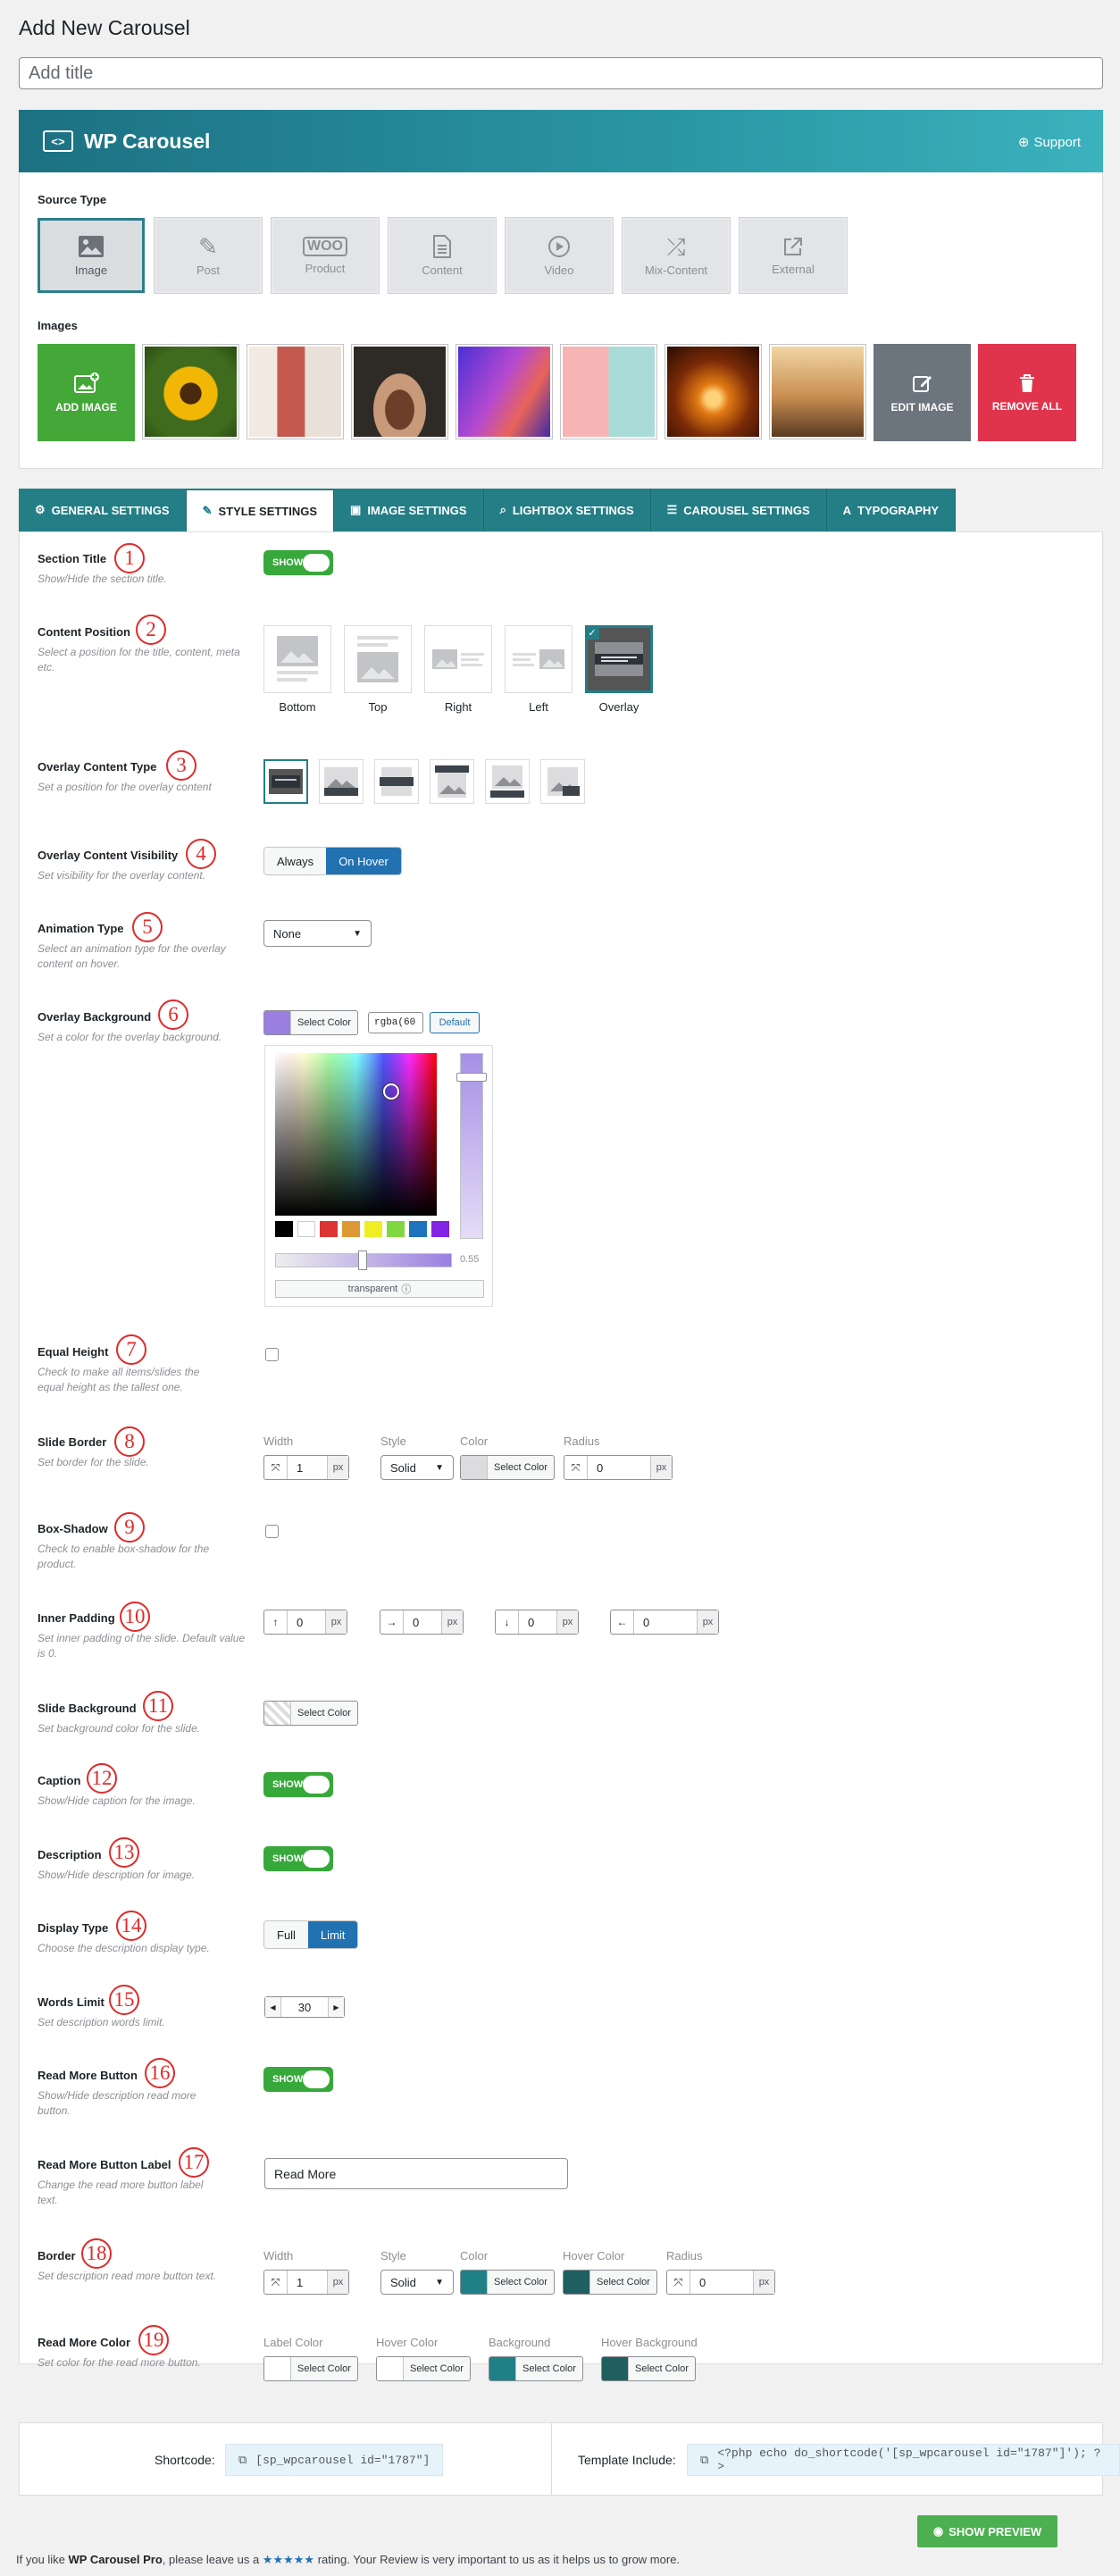 This screenshot has width=1120, height=2576. What do you see at coordinates (325, 256) in the screenshot?
I see `source-option-product: WOO Product` at bounding box center [325, 256].